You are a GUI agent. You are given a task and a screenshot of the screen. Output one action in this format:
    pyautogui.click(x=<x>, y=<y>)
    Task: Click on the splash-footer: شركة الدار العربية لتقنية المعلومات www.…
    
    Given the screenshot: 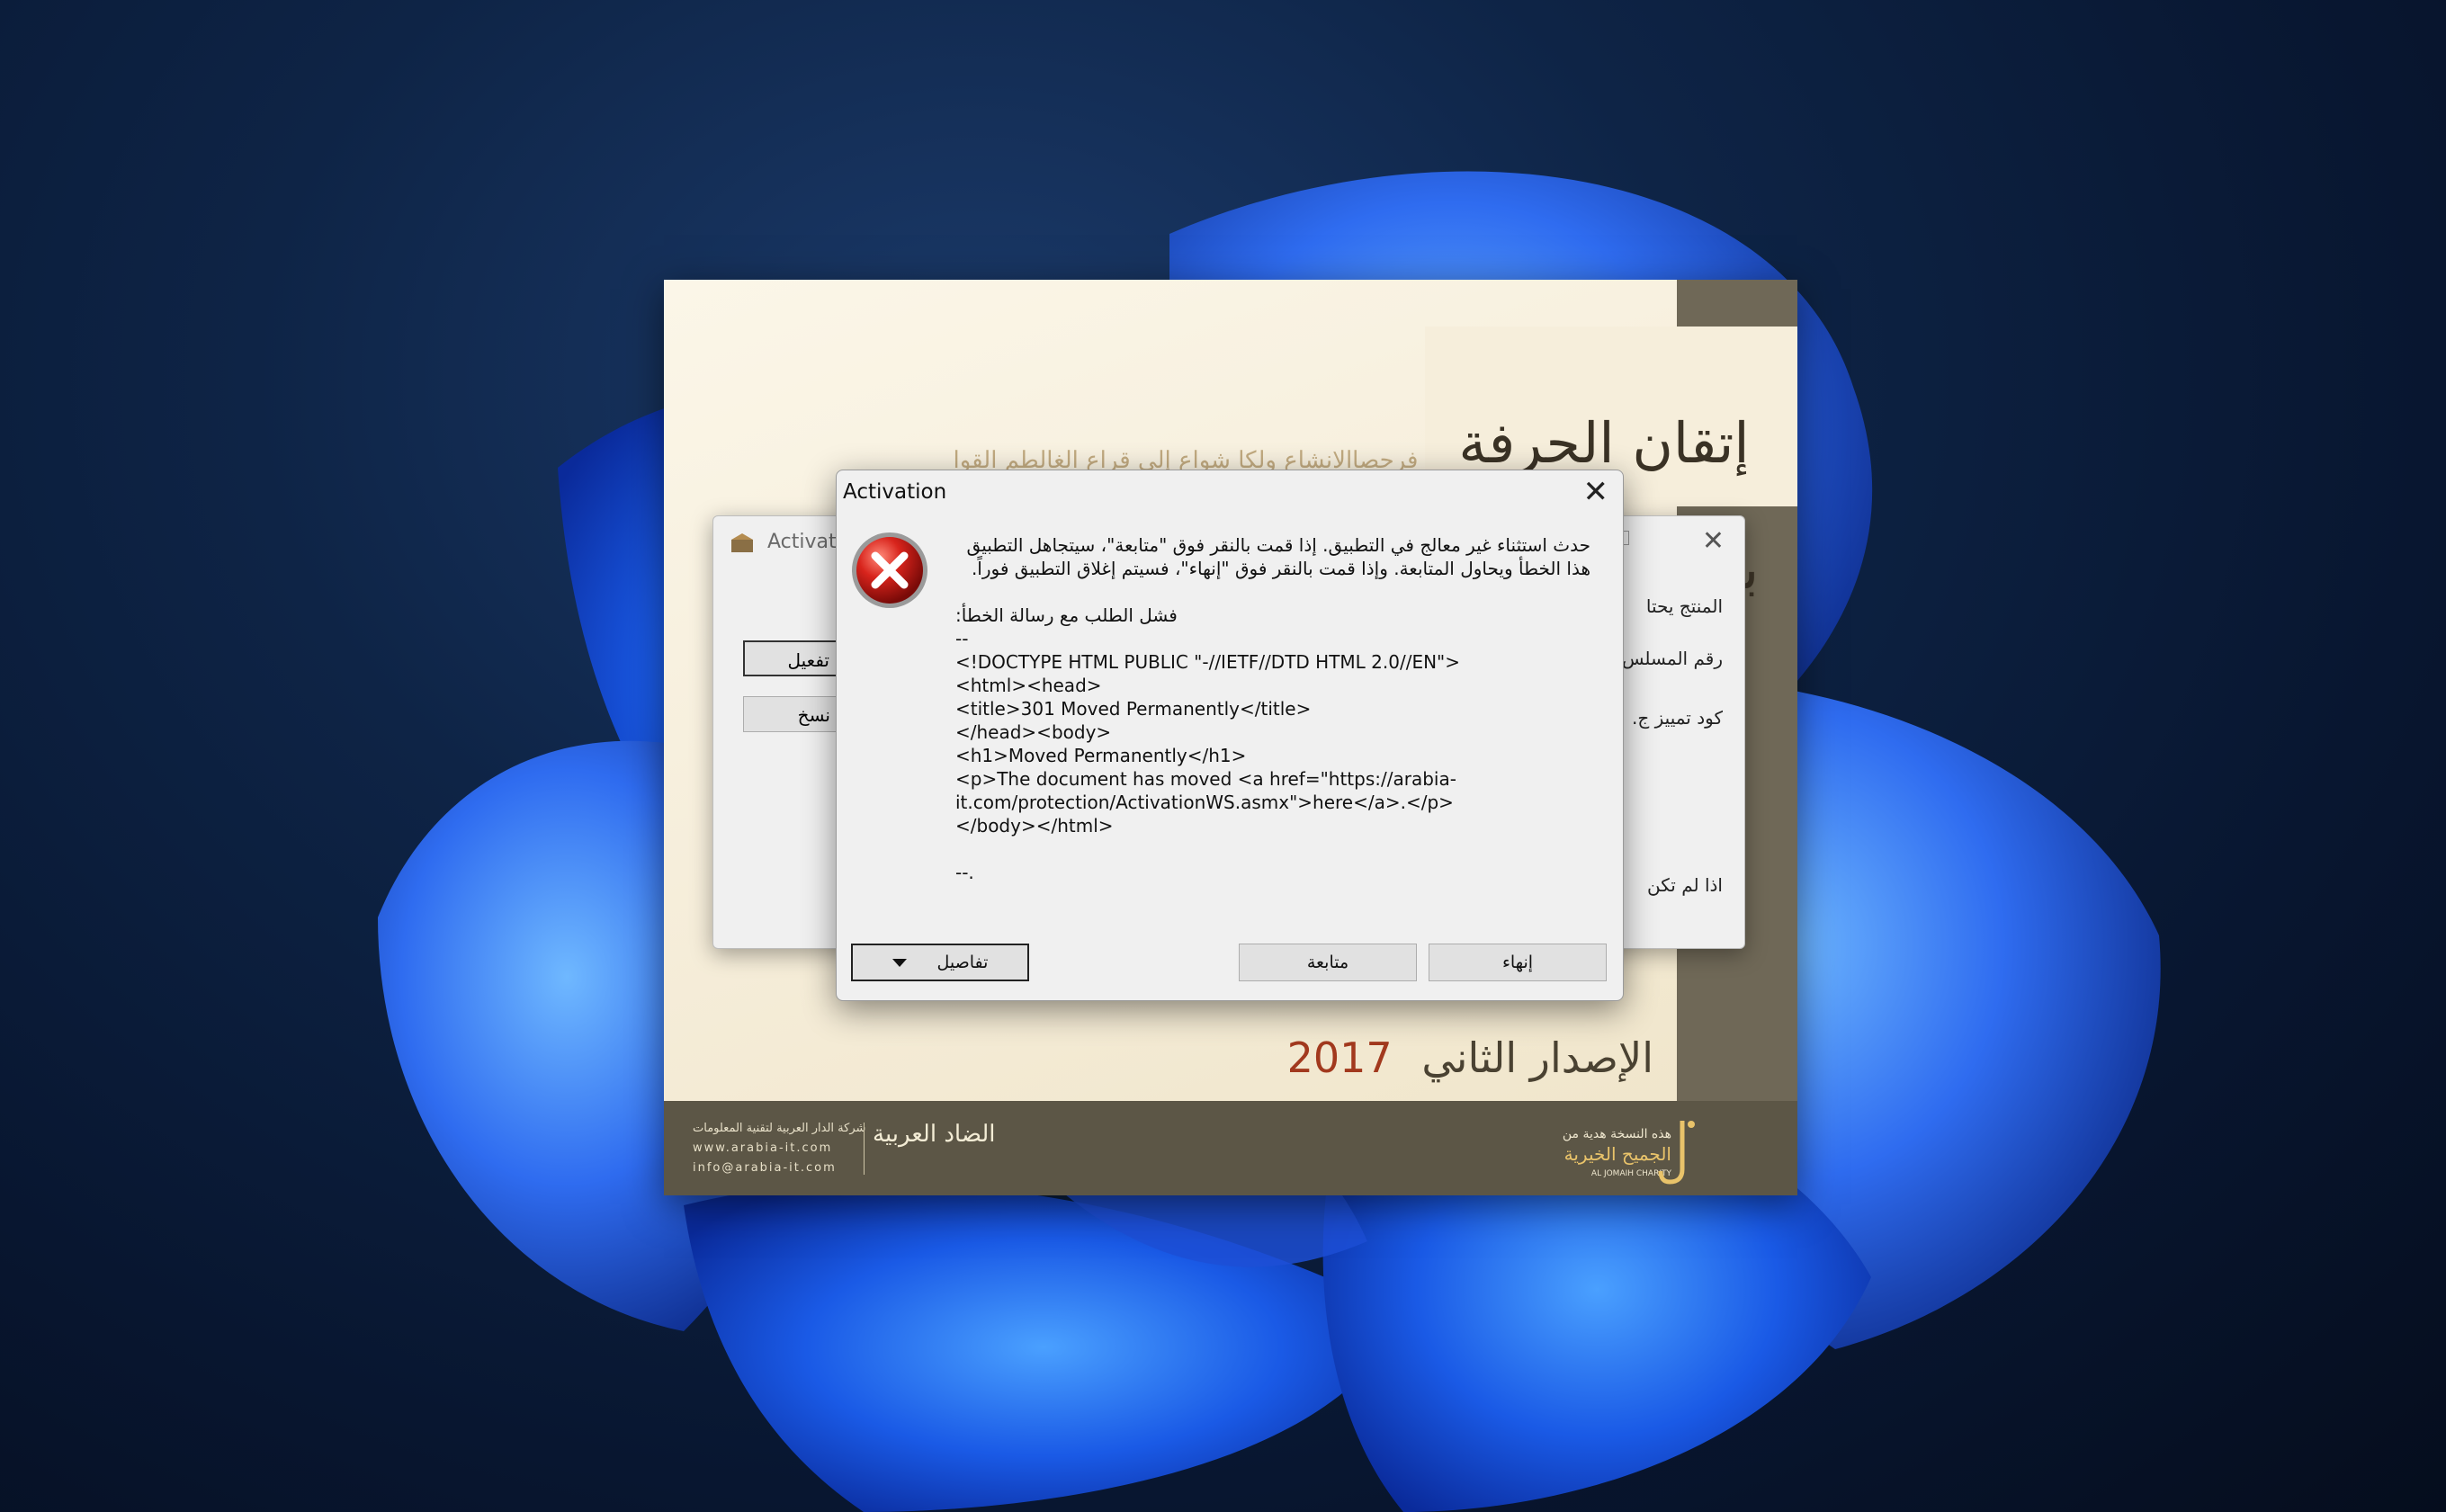 What is the action you would take?
    pyautogui.click(x=1230, y=1148)
    